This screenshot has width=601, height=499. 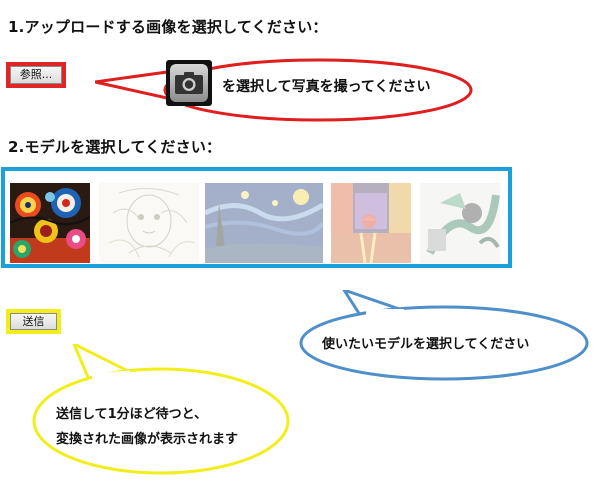 I want to click on step2-heading: 2.モデルを選択してください：, so click(x=115, y=147).